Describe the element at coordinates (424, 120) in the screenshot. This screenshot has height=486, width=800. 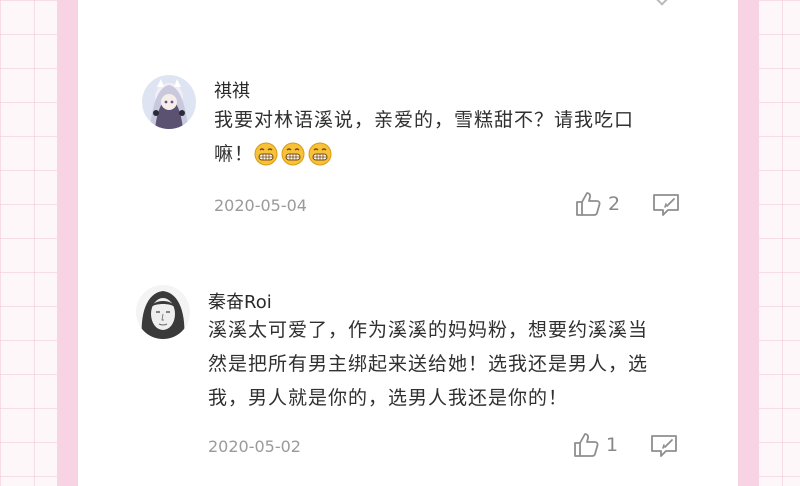
I see `comment-line: 我要对林语溪说，亲爱的，雪糕甜不？请我吃口` at that location.